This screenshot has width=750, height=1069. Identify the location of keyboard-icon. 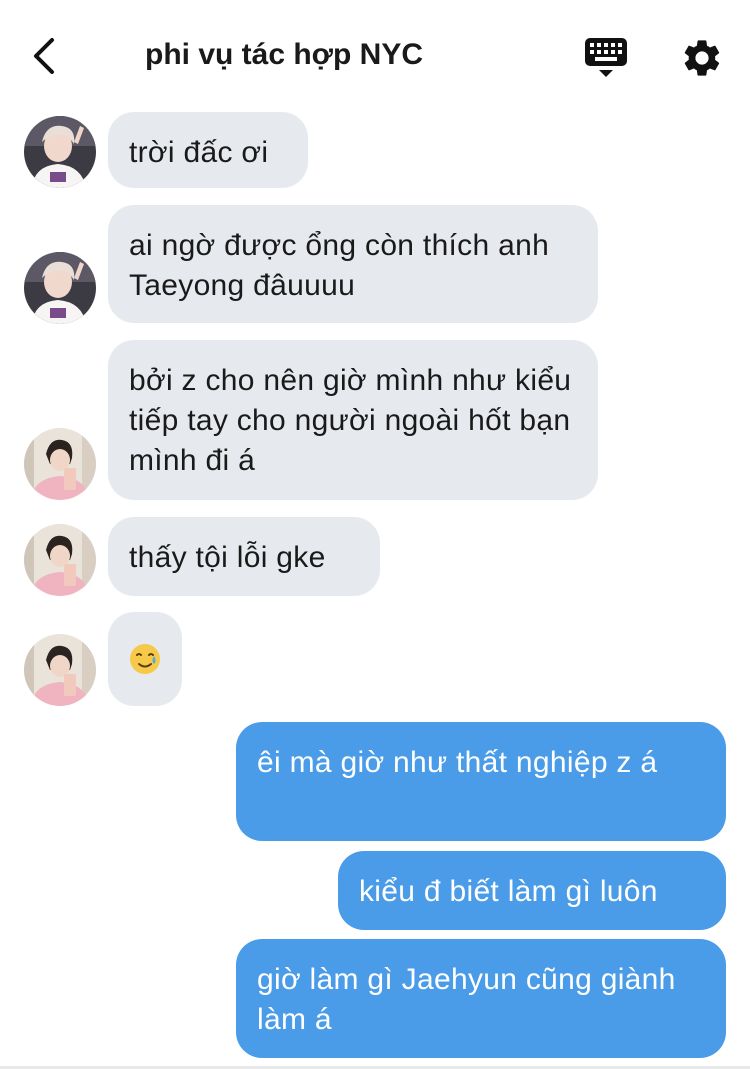
(606, 57).